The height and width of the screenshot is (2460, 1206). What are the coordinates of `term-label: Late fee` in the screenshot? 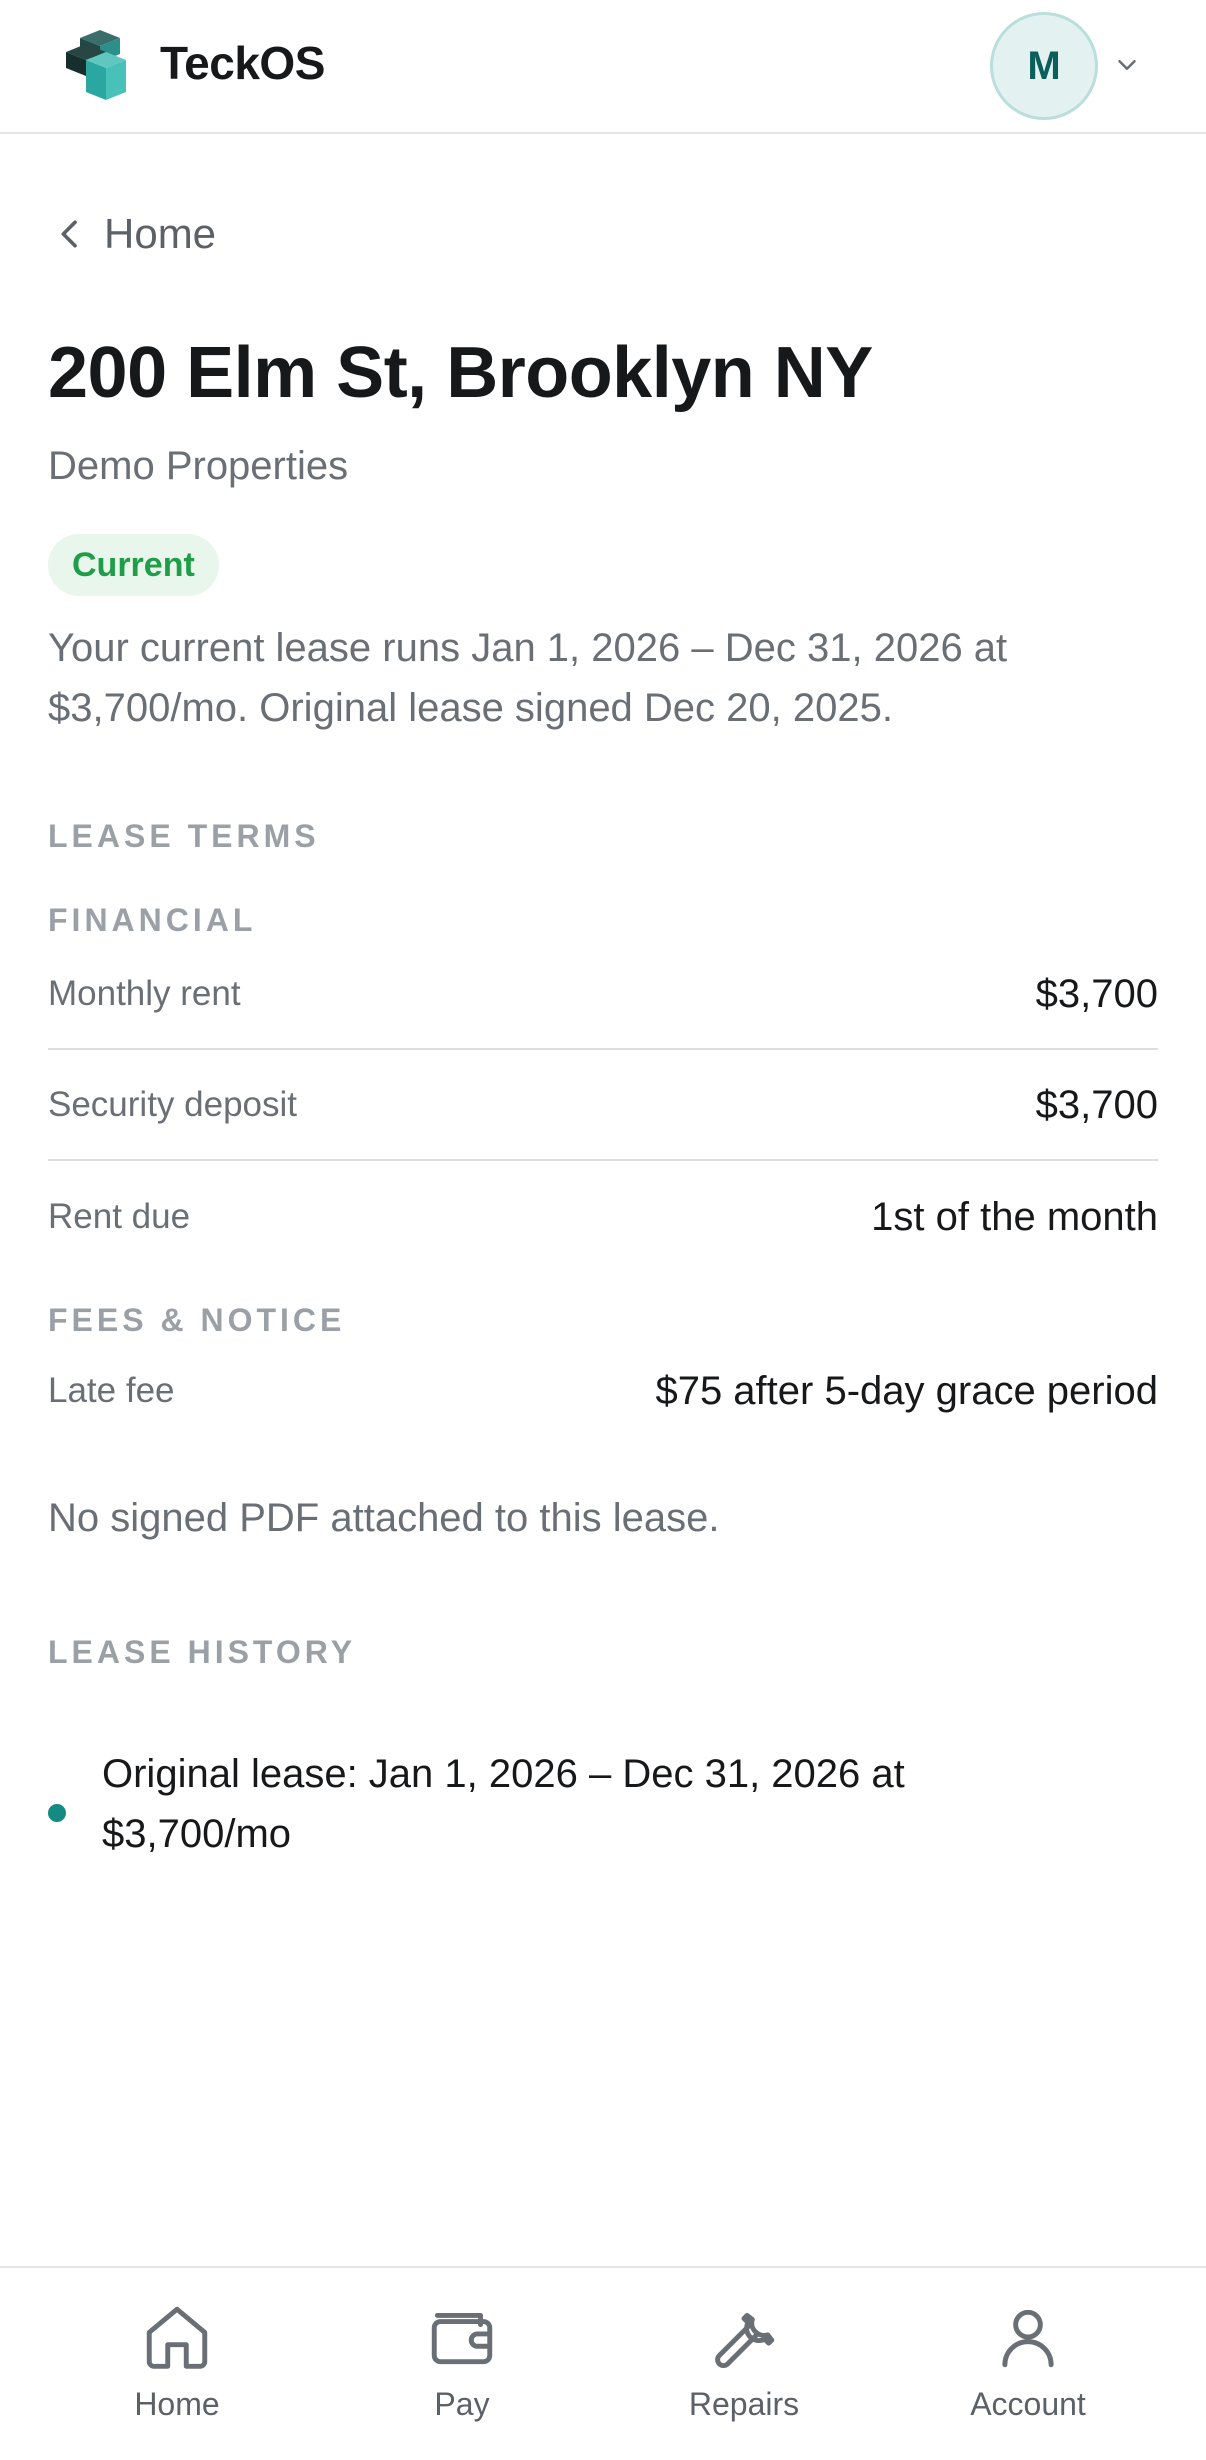 It's located at (111, 1390).